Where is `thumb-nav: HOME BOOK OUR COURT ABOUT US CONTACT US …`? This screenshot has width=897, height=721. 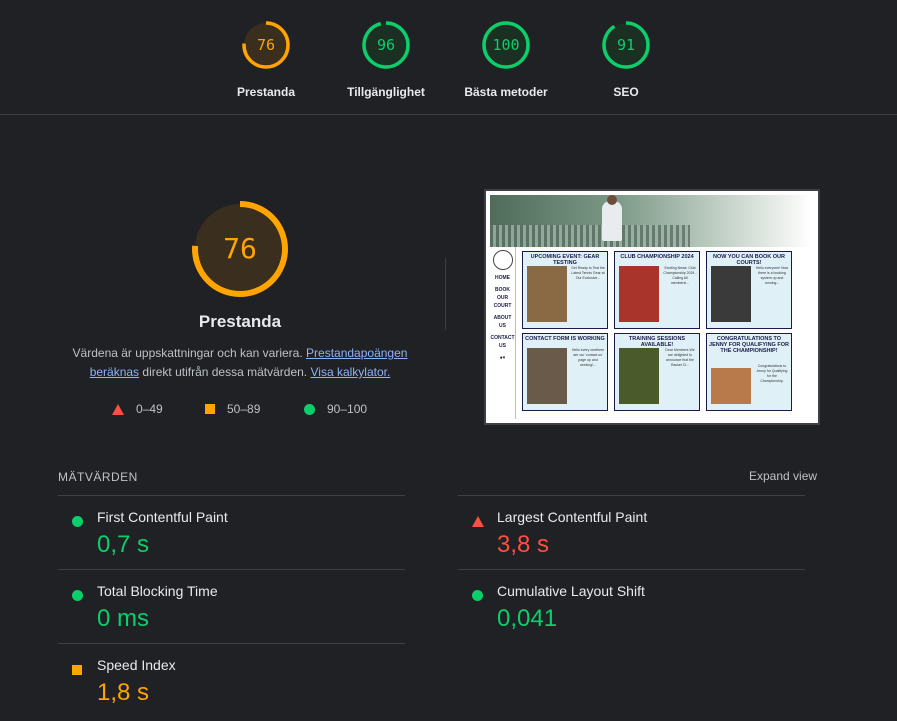
thumb-nav: HOME BOOK OUR COURT ABOUT US CONTACT US … is located at coordinates (503, 333).